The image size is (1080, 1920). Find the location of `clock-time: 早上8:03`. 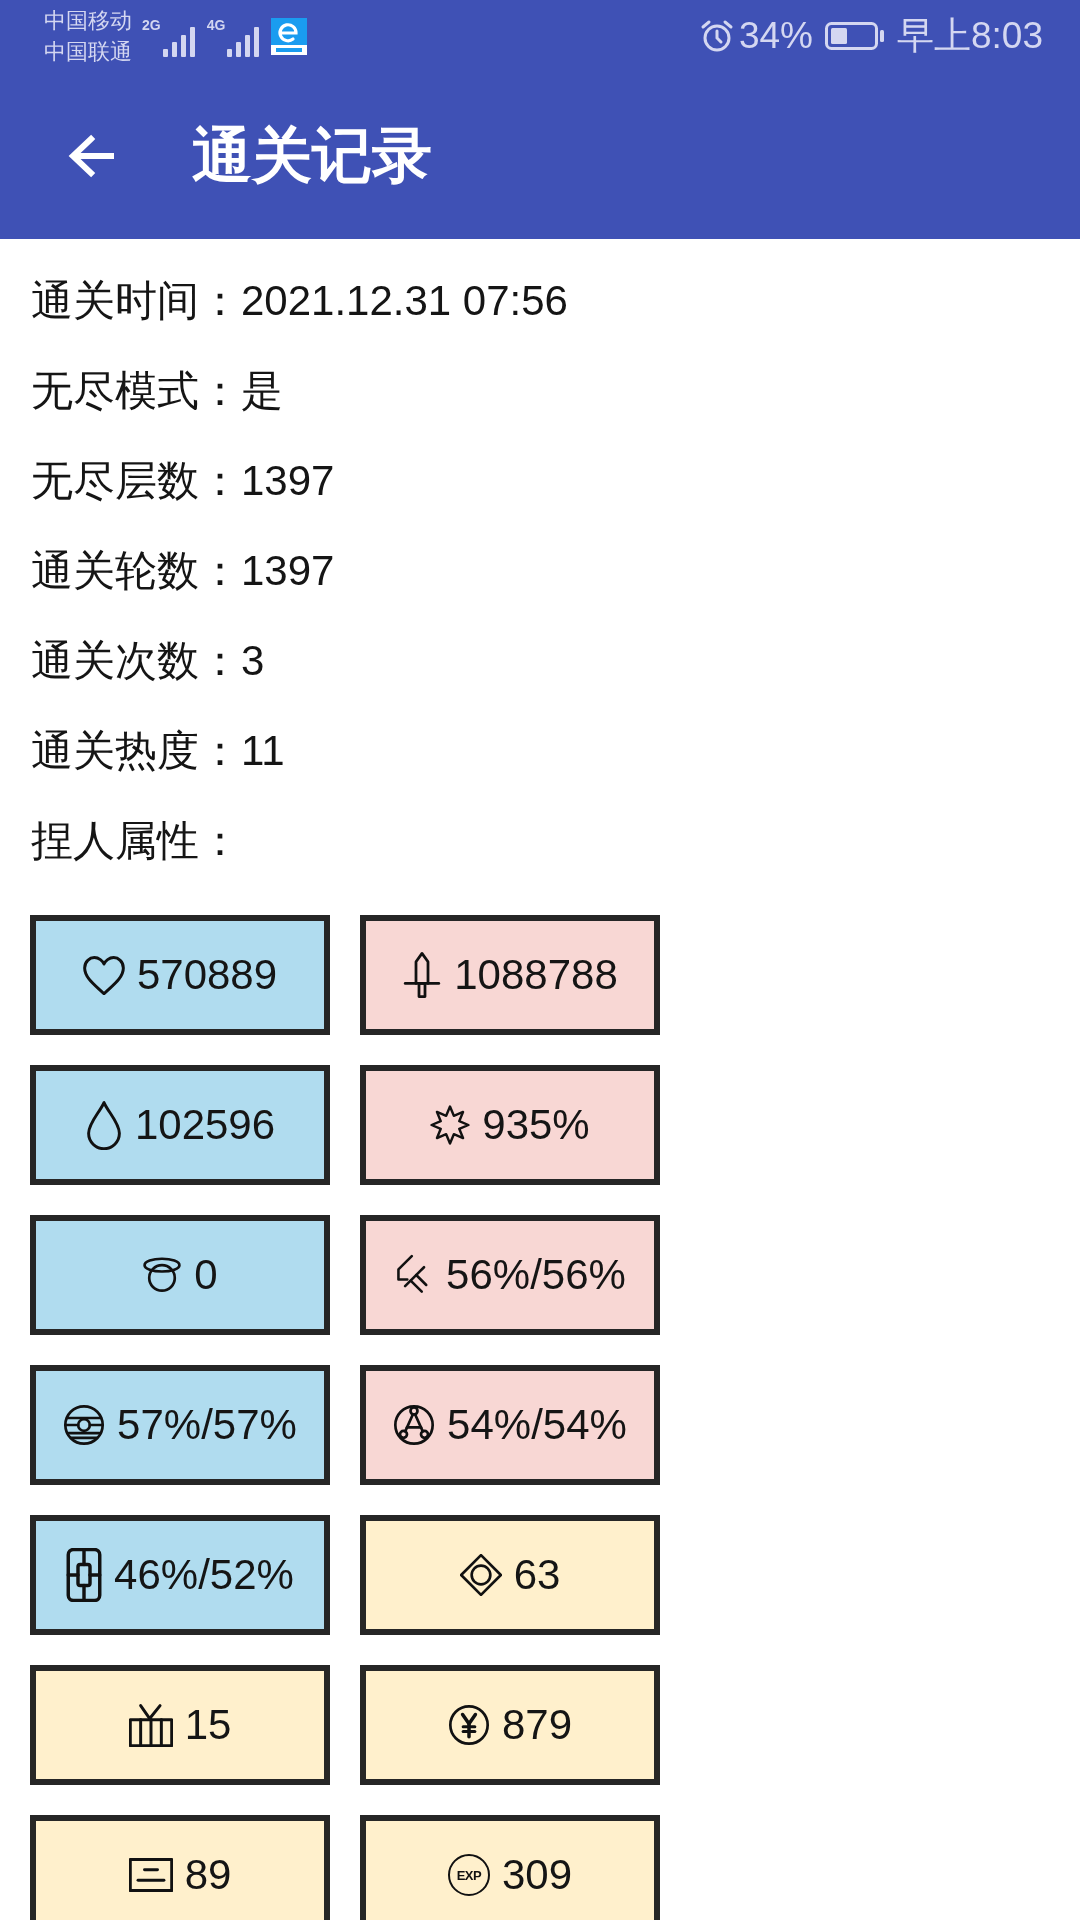

clock-time: 早上8:03 is located at coordinates (970, 36).